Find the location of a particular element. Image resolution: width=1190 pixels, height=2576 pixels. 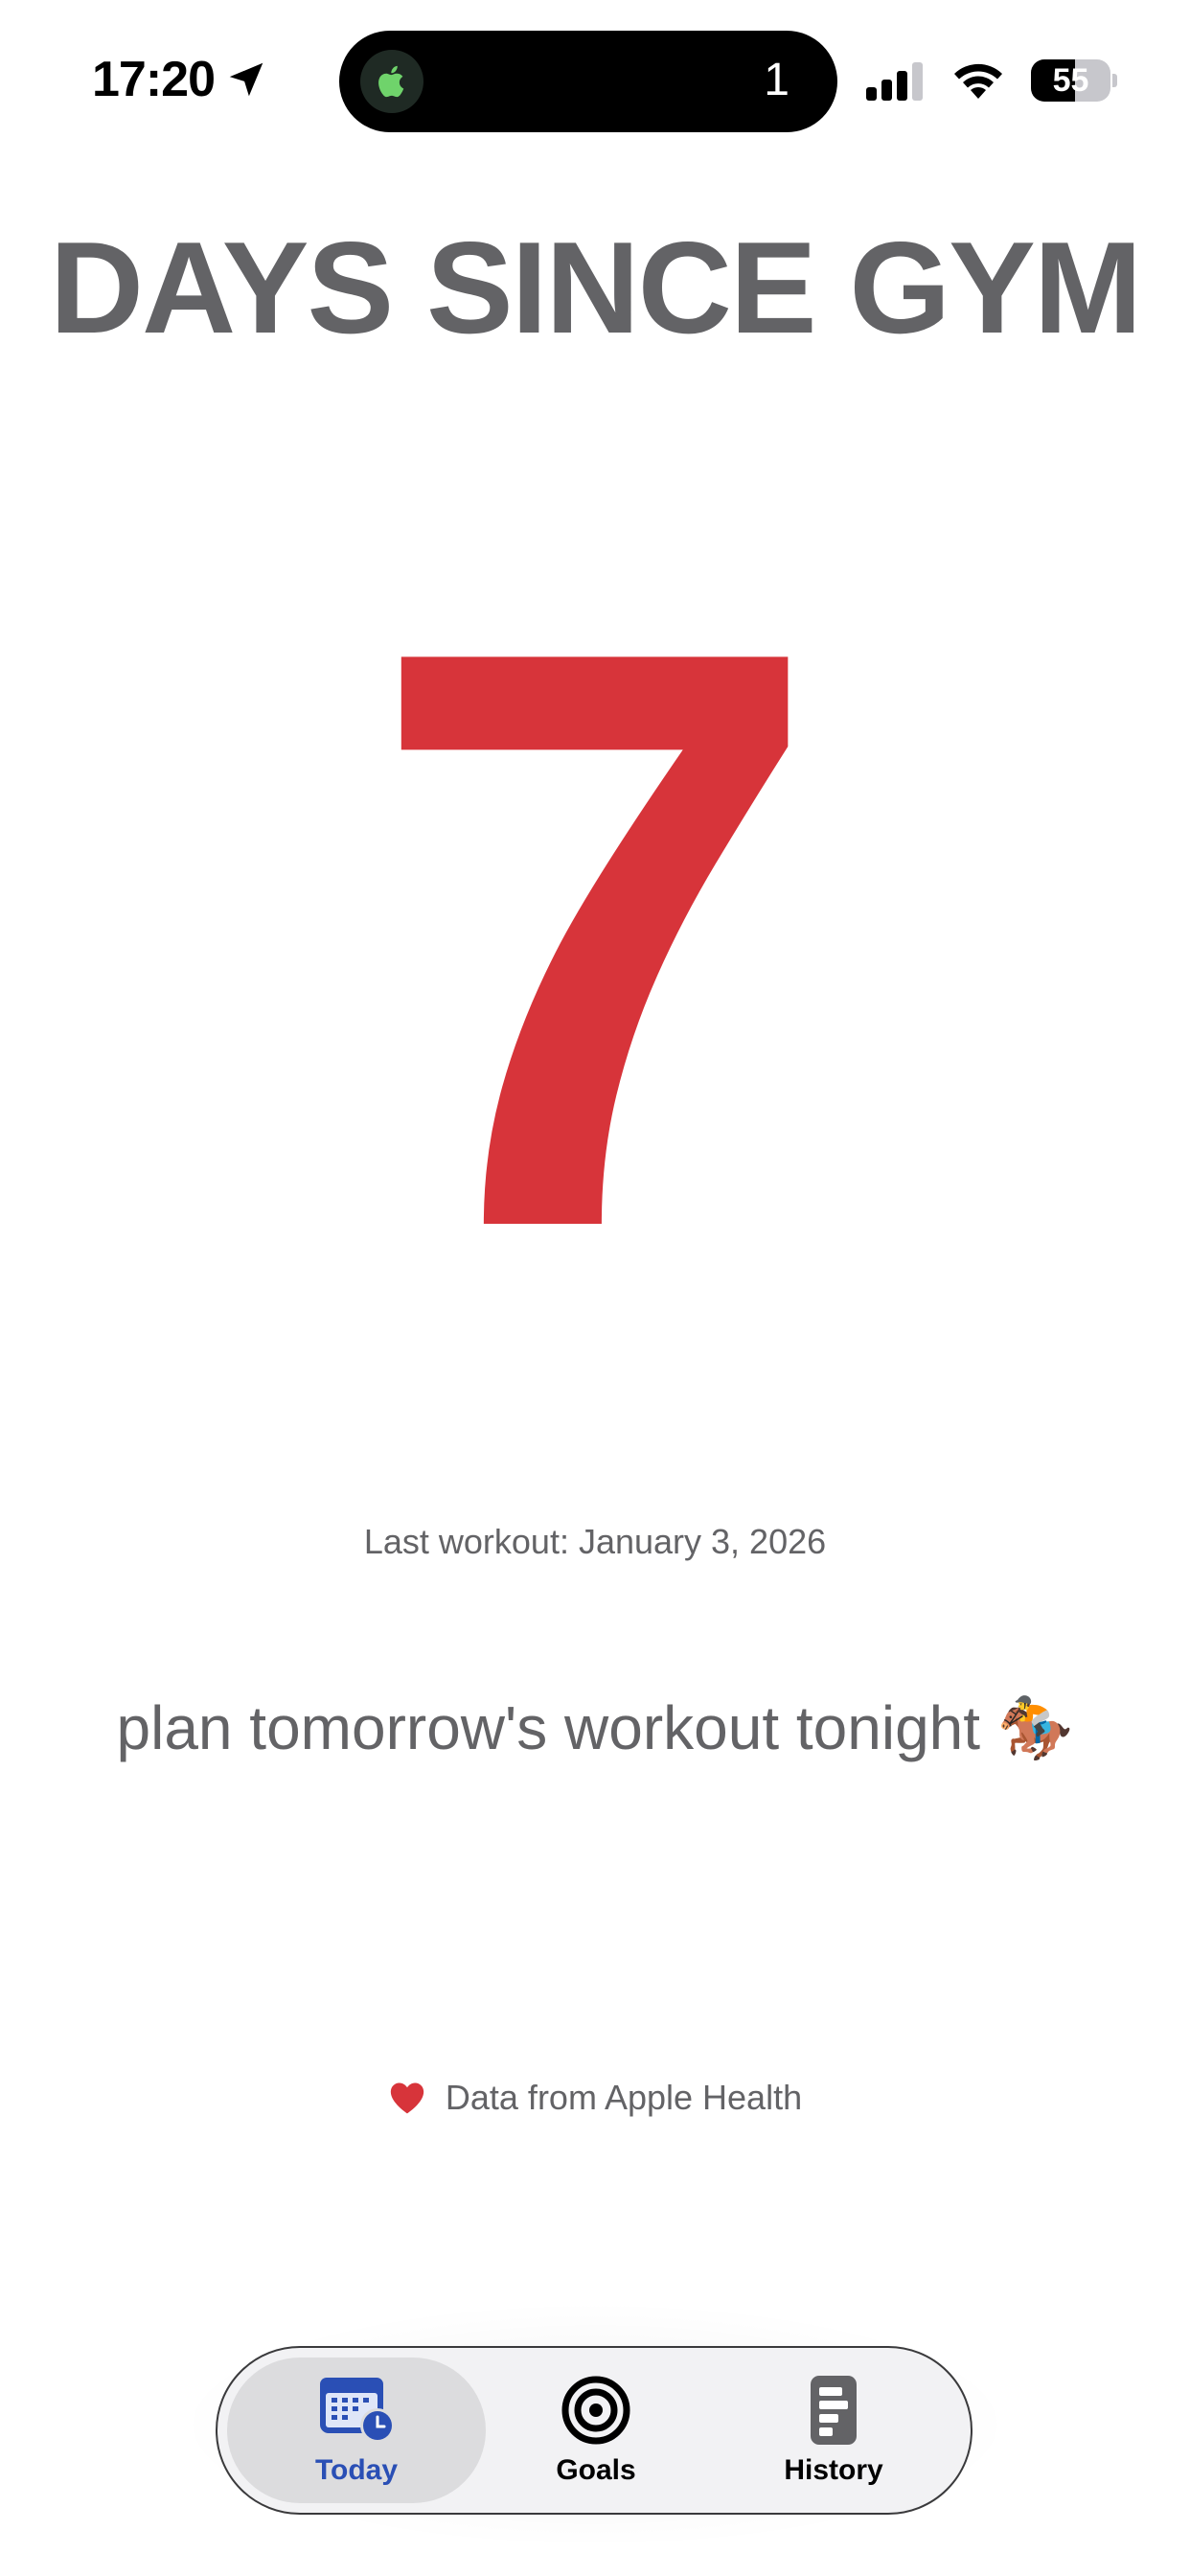

island-app-icon is located at coordinates (391, 81).